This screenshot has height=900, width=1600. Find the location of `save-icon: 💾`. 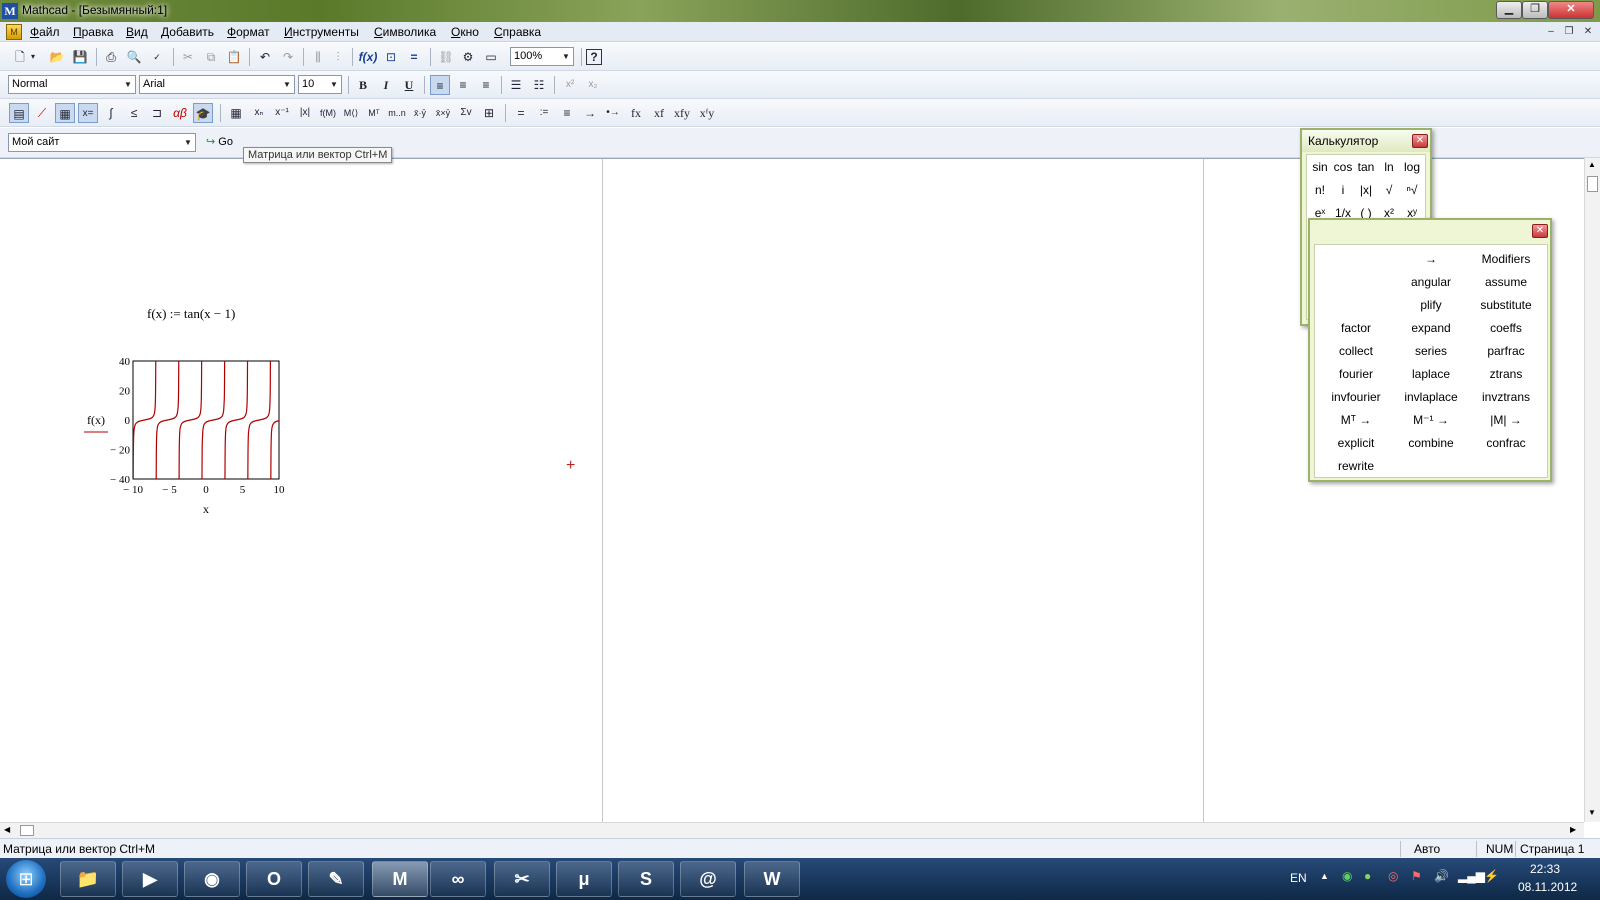

save-icon: 💾 is located at coordinates (80, 57).